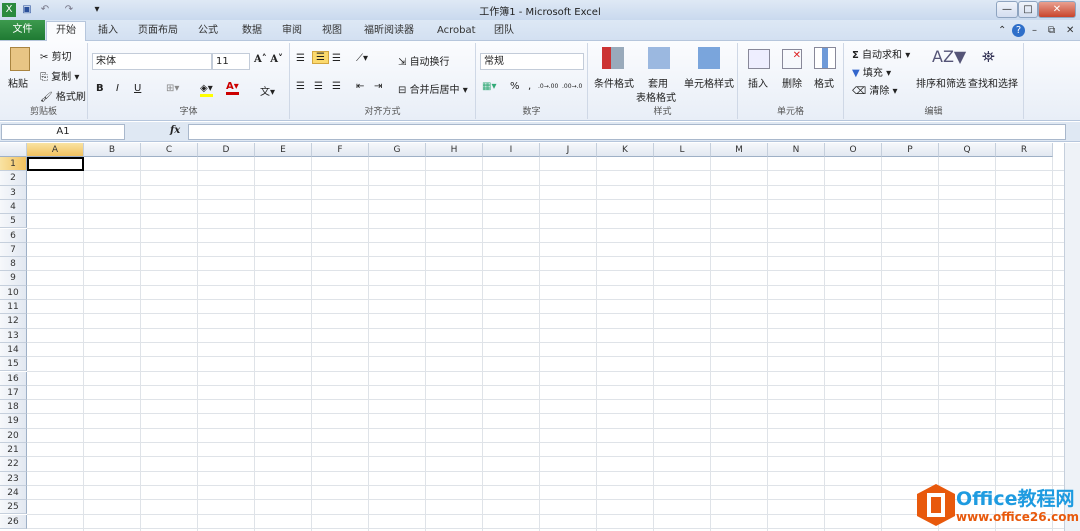  What do you see at coordinates (13, 407) in the screenshot?
I see `row-header: 18` at bounding box center [13, 407].